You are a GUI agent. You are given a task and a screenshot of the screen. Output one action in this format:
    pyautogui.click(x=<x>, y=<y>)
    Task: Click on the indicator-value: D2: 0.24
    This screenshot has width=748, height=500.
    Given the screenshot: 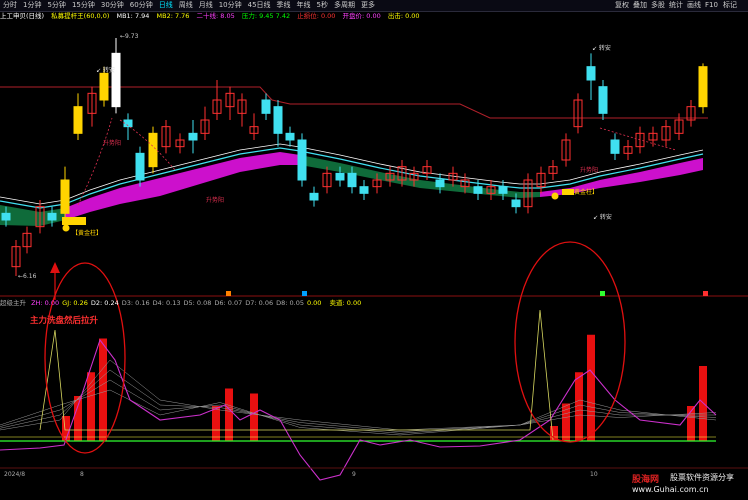 What is the action you would take?
    pyautogui.click(x=104, y=303)
    